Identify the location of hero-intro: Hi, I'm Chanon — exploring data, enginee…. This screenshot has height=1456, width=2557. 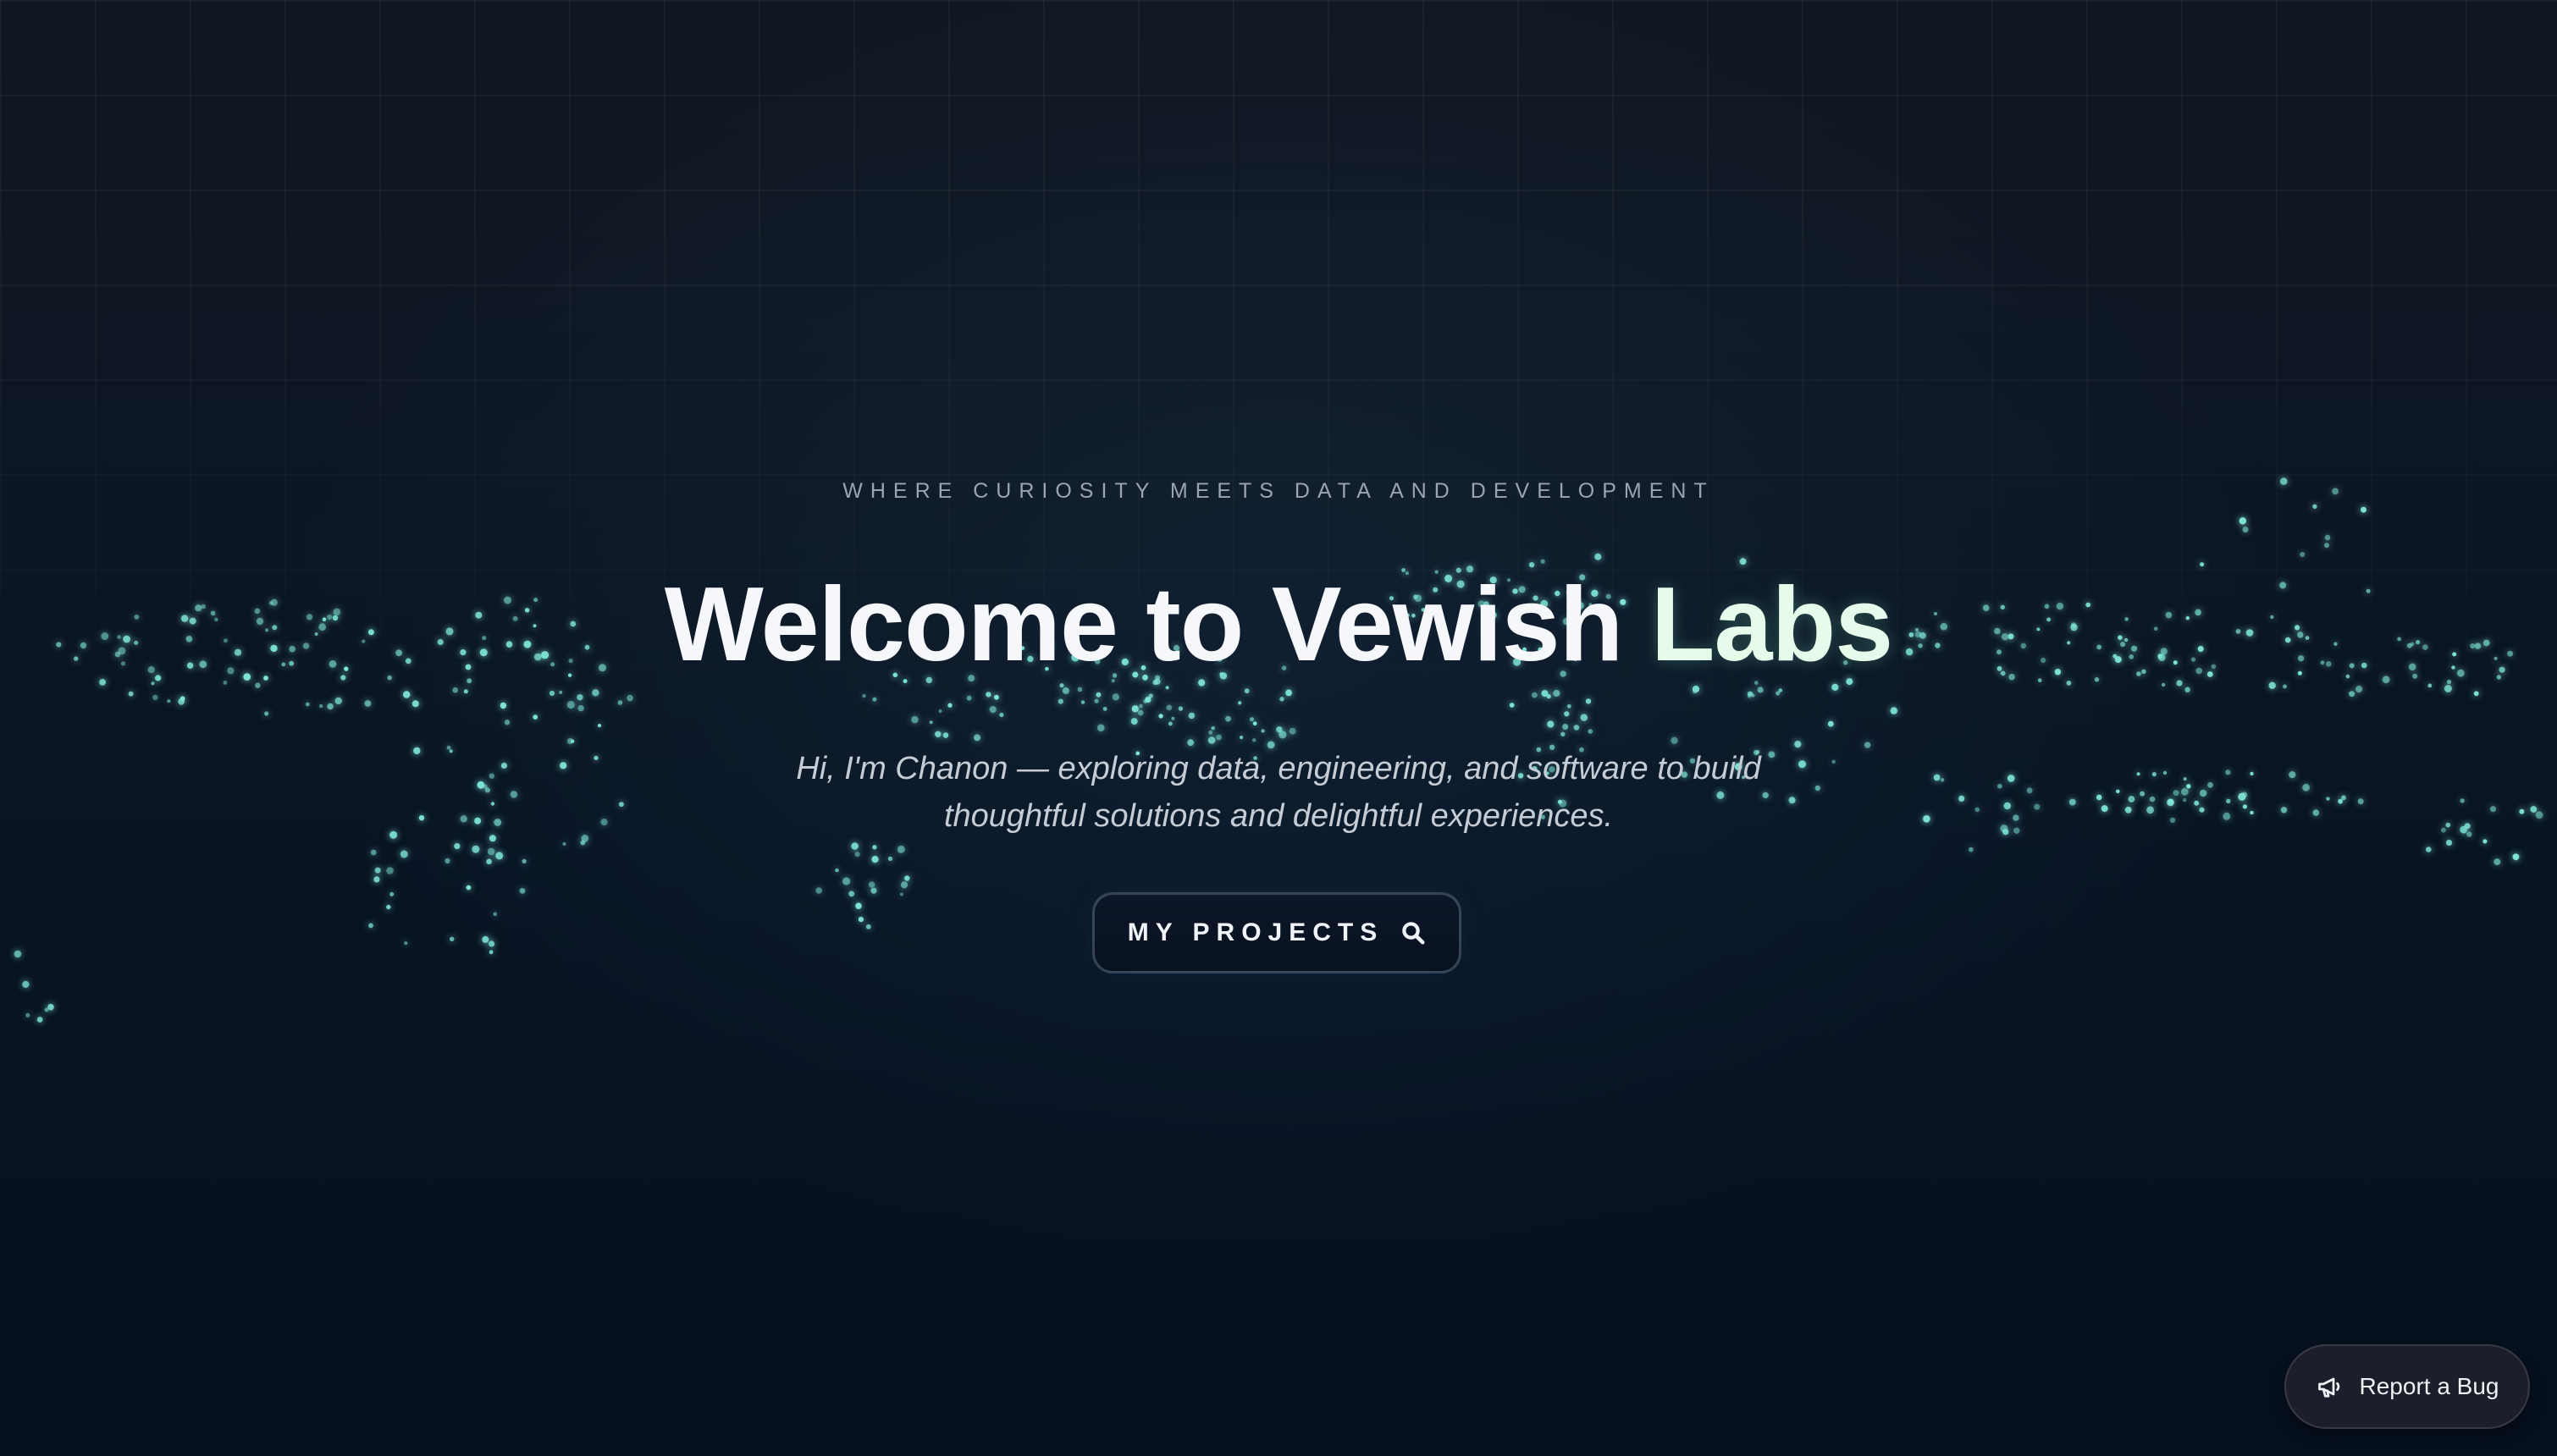
(1278, 792).